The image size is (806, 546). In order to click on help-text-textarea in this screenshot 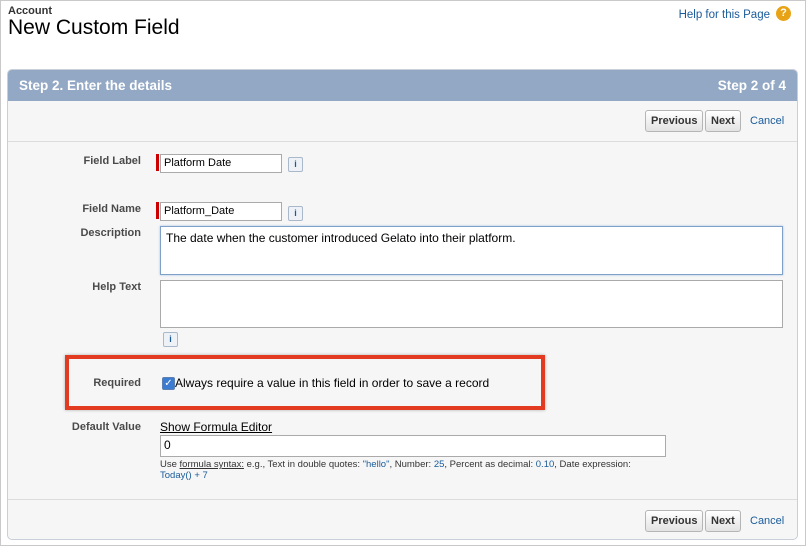, I will do `click(471, 304)`.